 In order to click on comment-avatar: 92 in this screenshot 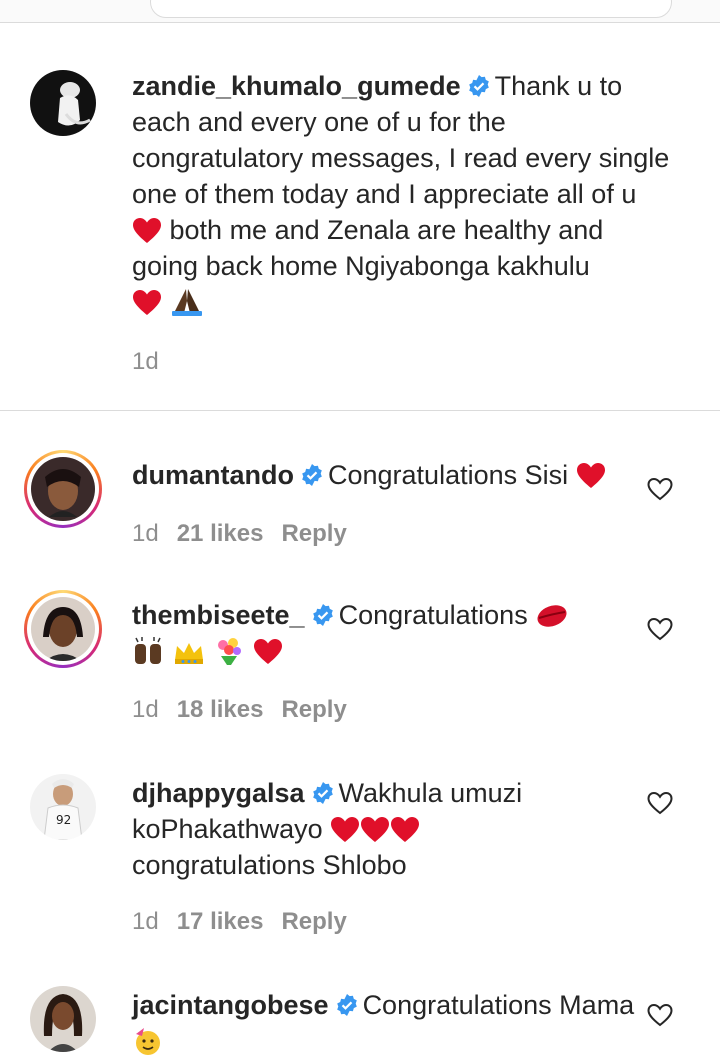, I will do `click(63, 807)`.